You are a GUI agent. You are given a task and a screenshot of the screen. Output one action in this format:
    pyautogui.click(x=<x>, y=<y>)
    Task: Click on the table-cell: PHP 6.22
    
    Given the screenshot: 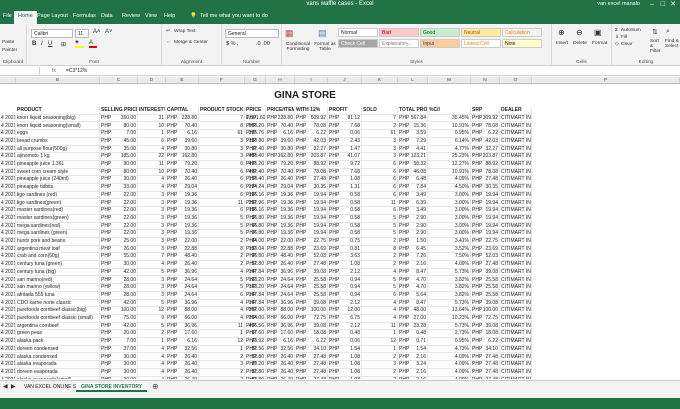 What is the action you would take?
    pyautogui.click(x=311, y=134)
    